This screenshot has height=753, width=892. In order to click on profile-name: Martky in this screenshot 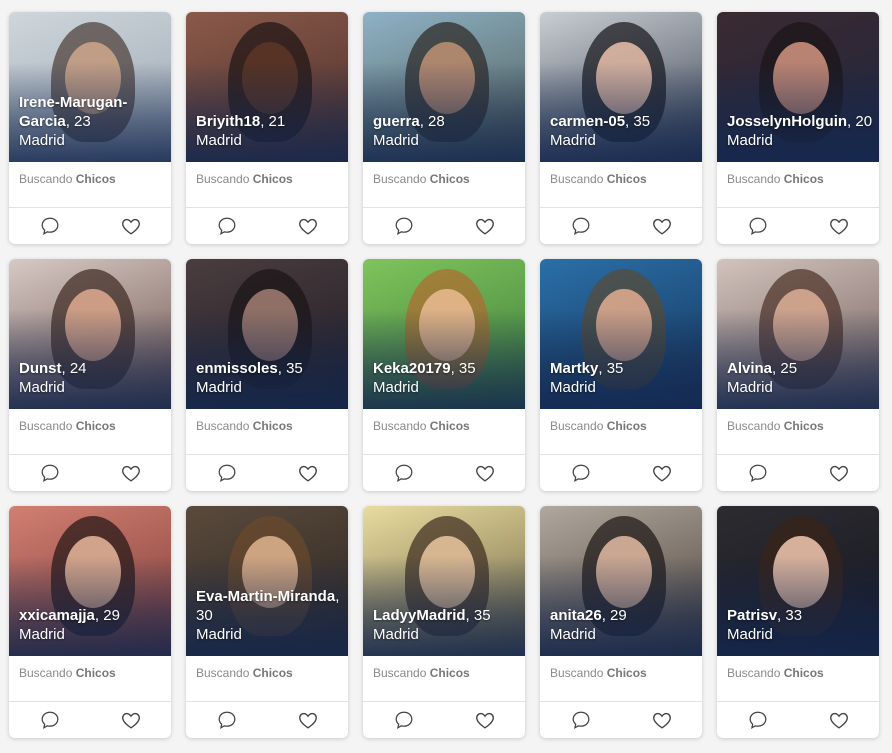, I will do `click(574, 368)`.